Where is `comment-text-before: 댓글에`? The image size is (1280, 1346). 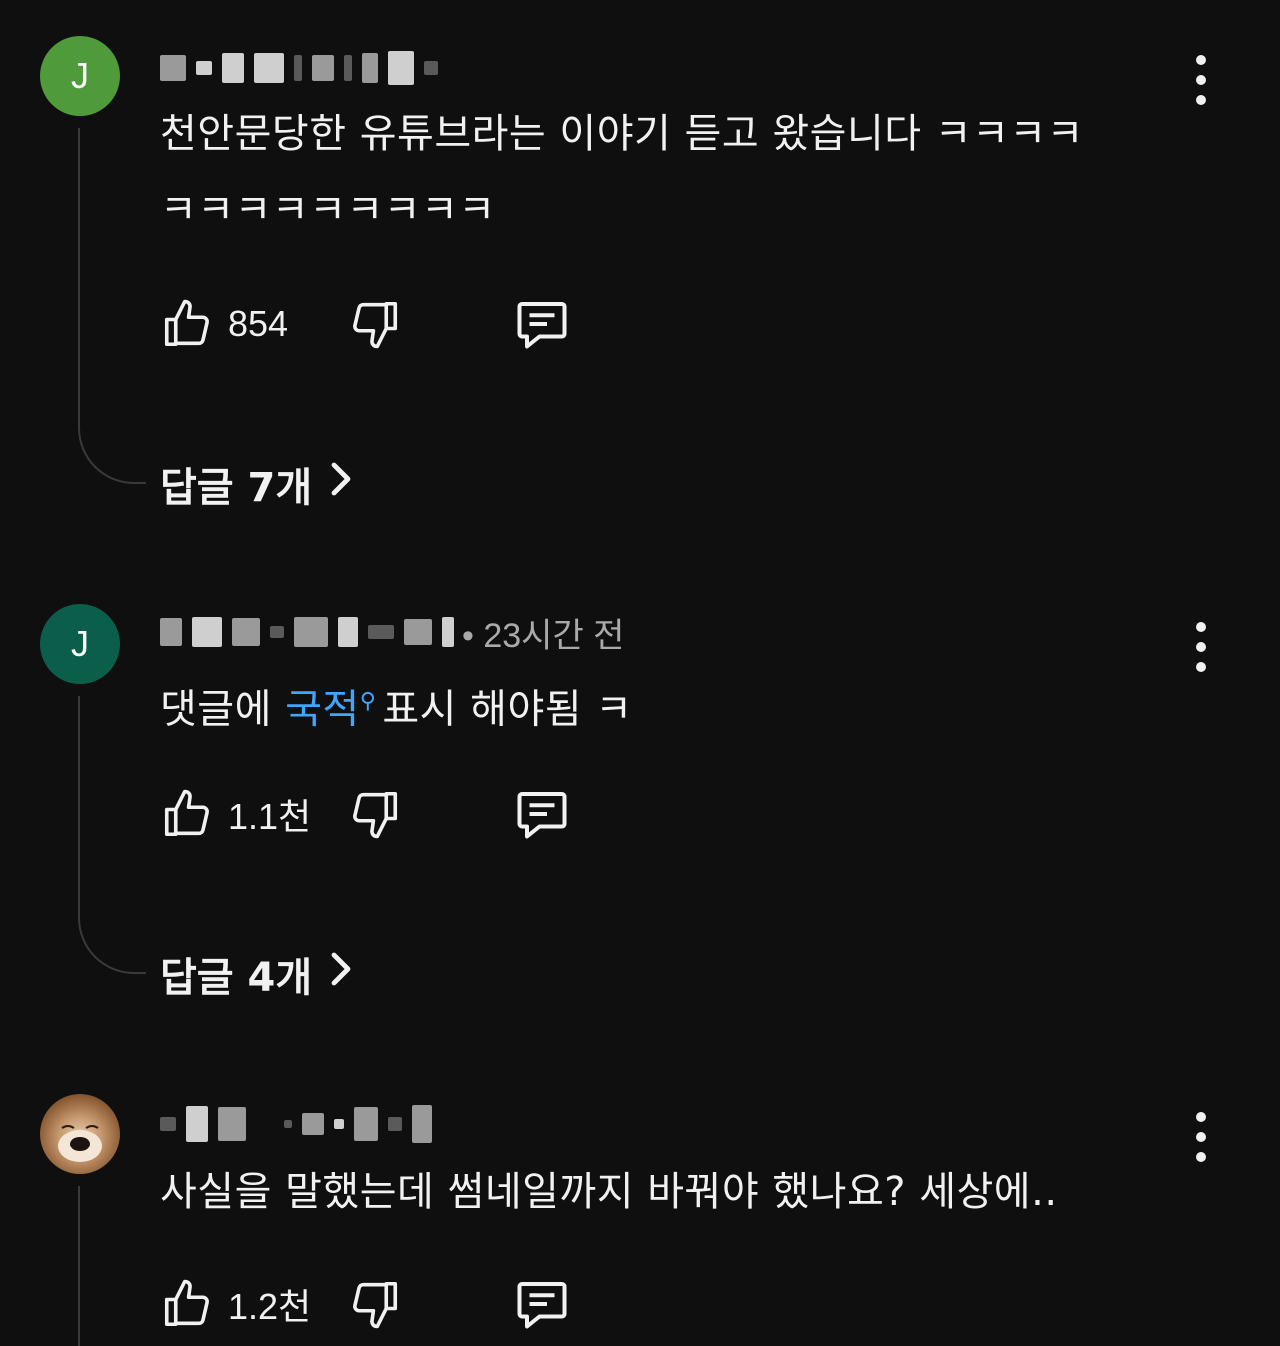
comment-text-before: 댓글에 is located at coordinates (223, 709).